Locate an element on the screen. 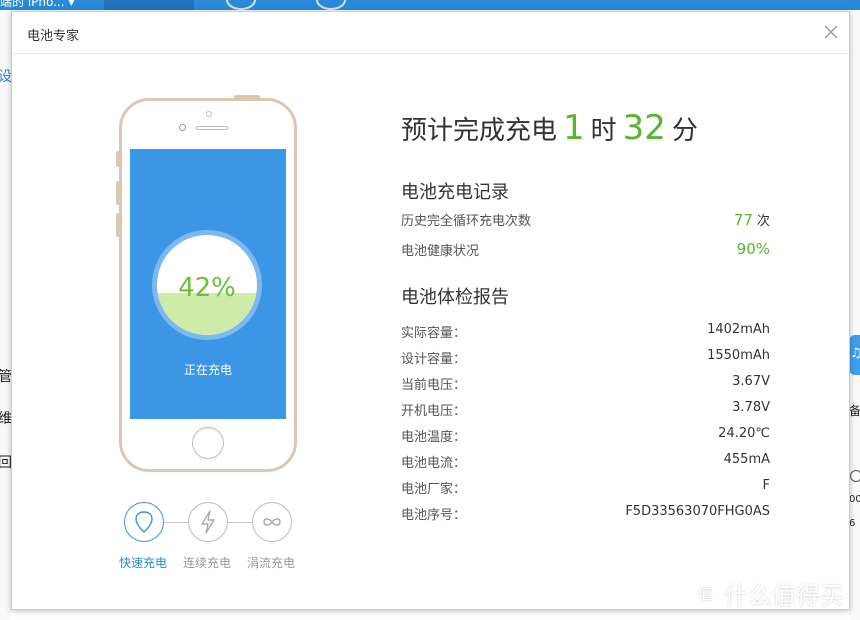  phone-sensor is located at coordinates (209, 114).